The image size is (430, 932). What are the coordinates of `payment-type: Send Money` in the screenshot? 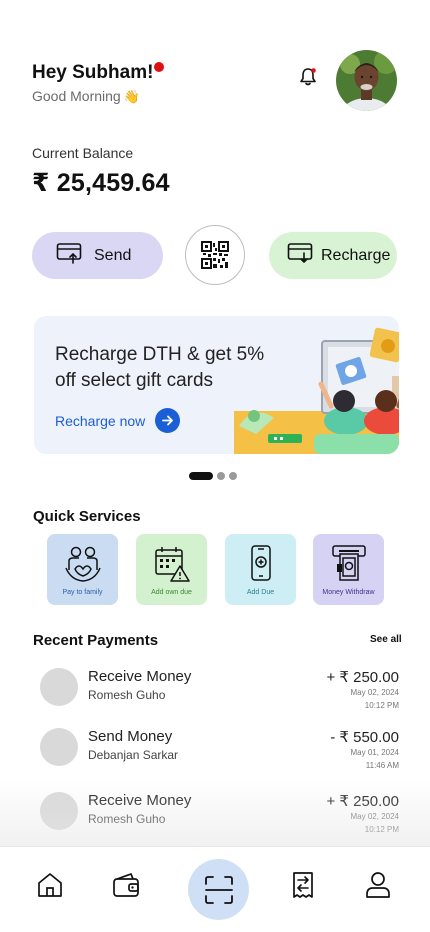 It's located at (130, 736).